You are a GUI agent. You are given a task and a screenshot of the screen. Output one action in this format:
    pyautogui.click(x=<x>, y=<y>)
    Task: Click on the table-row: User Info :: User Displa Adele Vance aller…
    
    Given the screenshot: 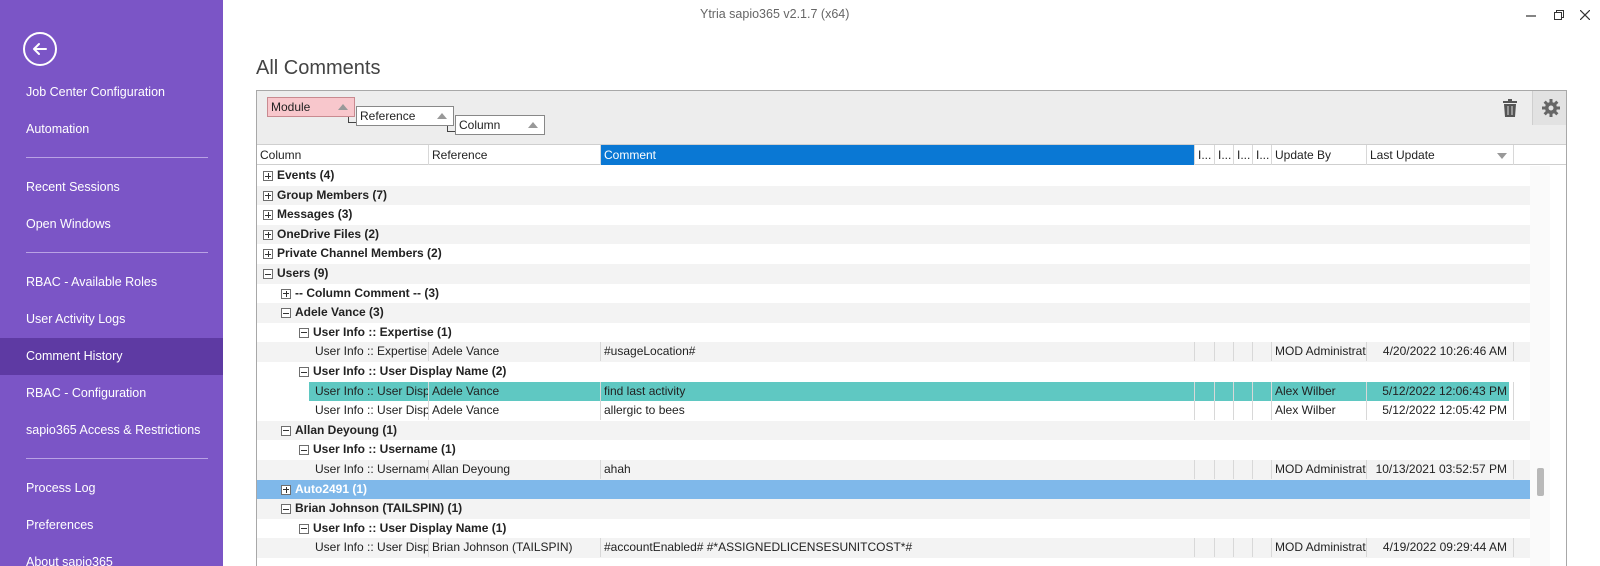 What is the action you would take?
    pyautogui.click(x=893, y=411)
    